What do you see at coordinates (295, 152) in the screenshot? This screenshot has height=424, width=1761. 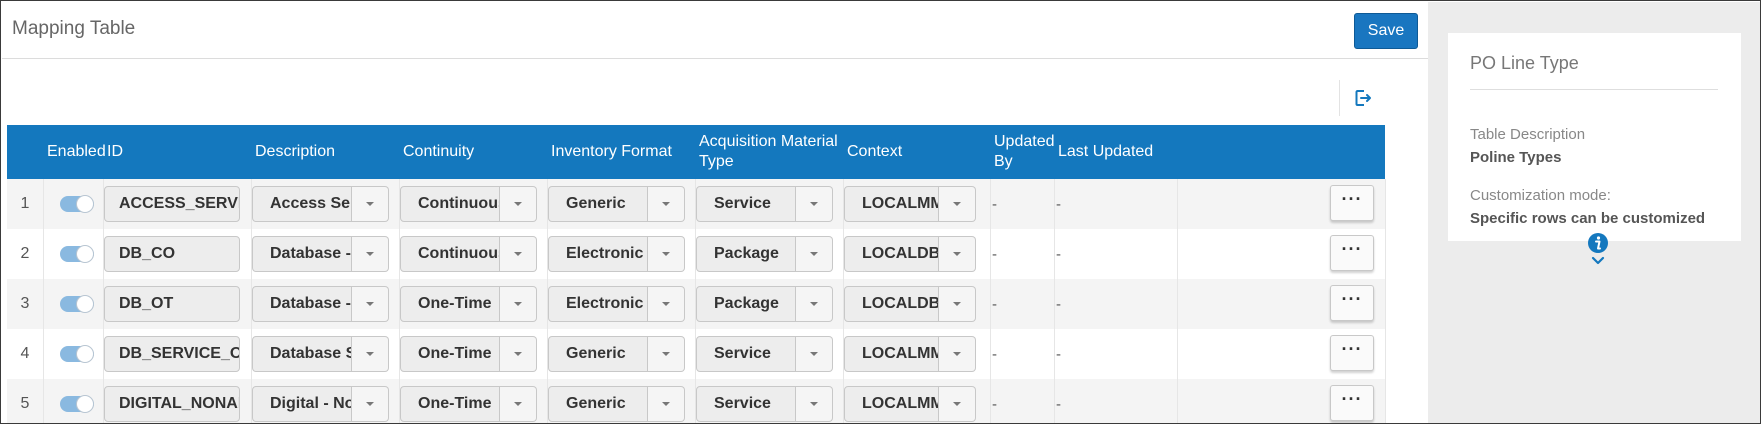 I see `col-header-description: Description` at bounding box center [295, 152].